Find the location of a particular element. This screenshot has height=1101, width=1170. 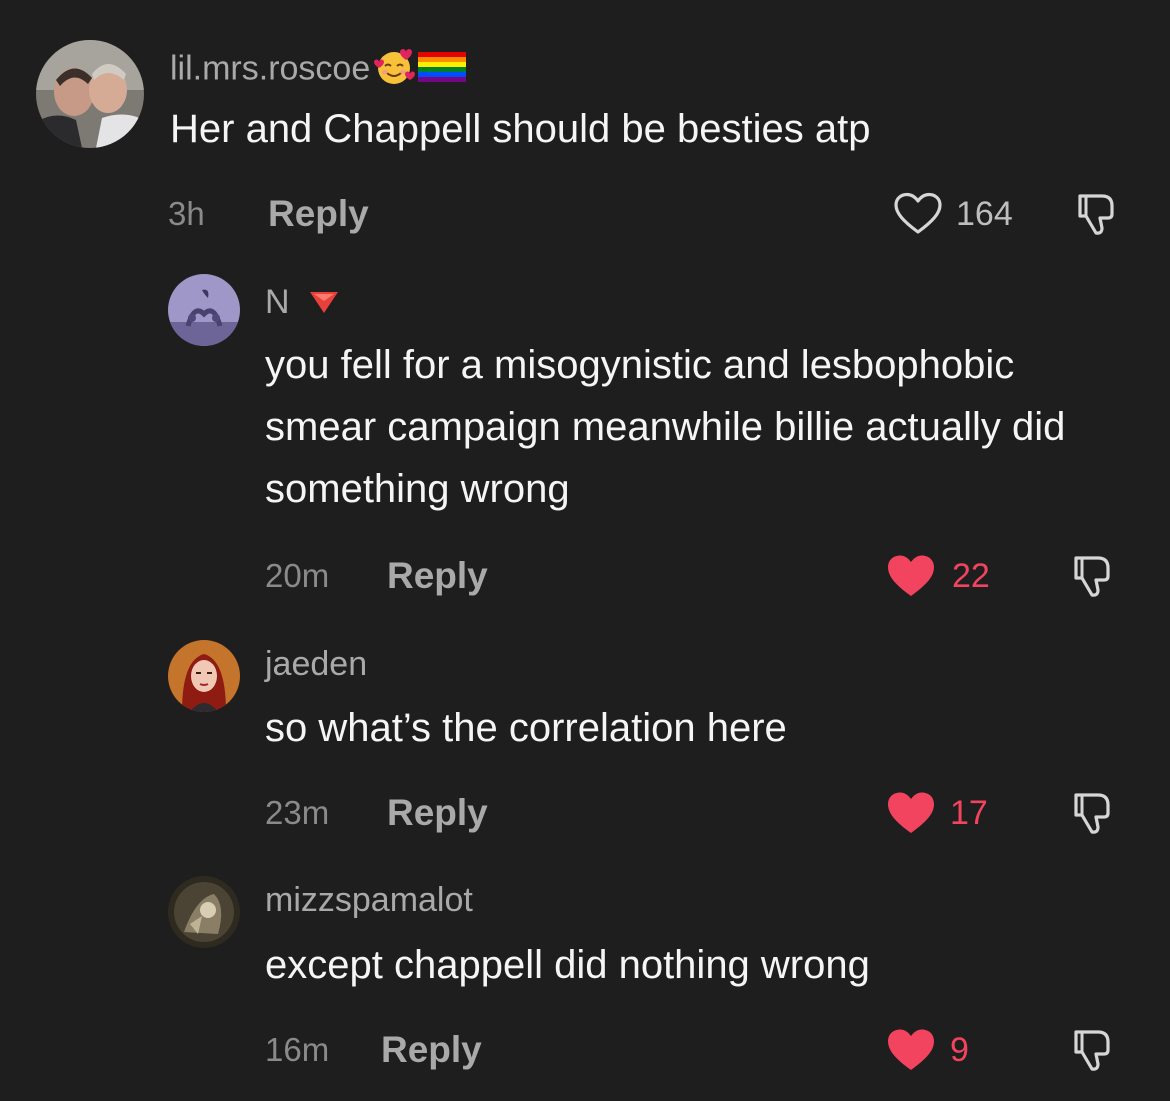

comment-time: 16m is located at coordinates (297, 1049).